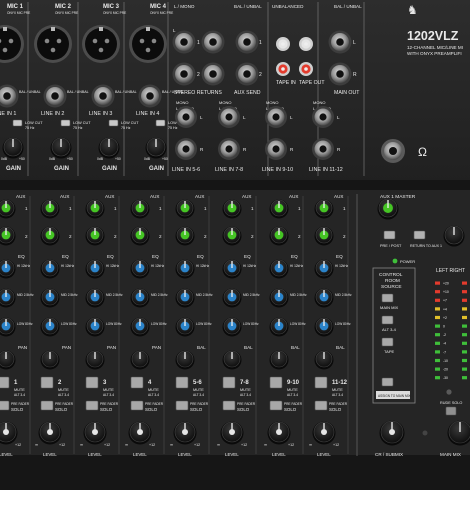 The width and height of the screenshot is (470, 509). What do you see at coordinates (340, 42) in the screenshot?
I see `main-out-left-jack` at bounding box center [340, 42].